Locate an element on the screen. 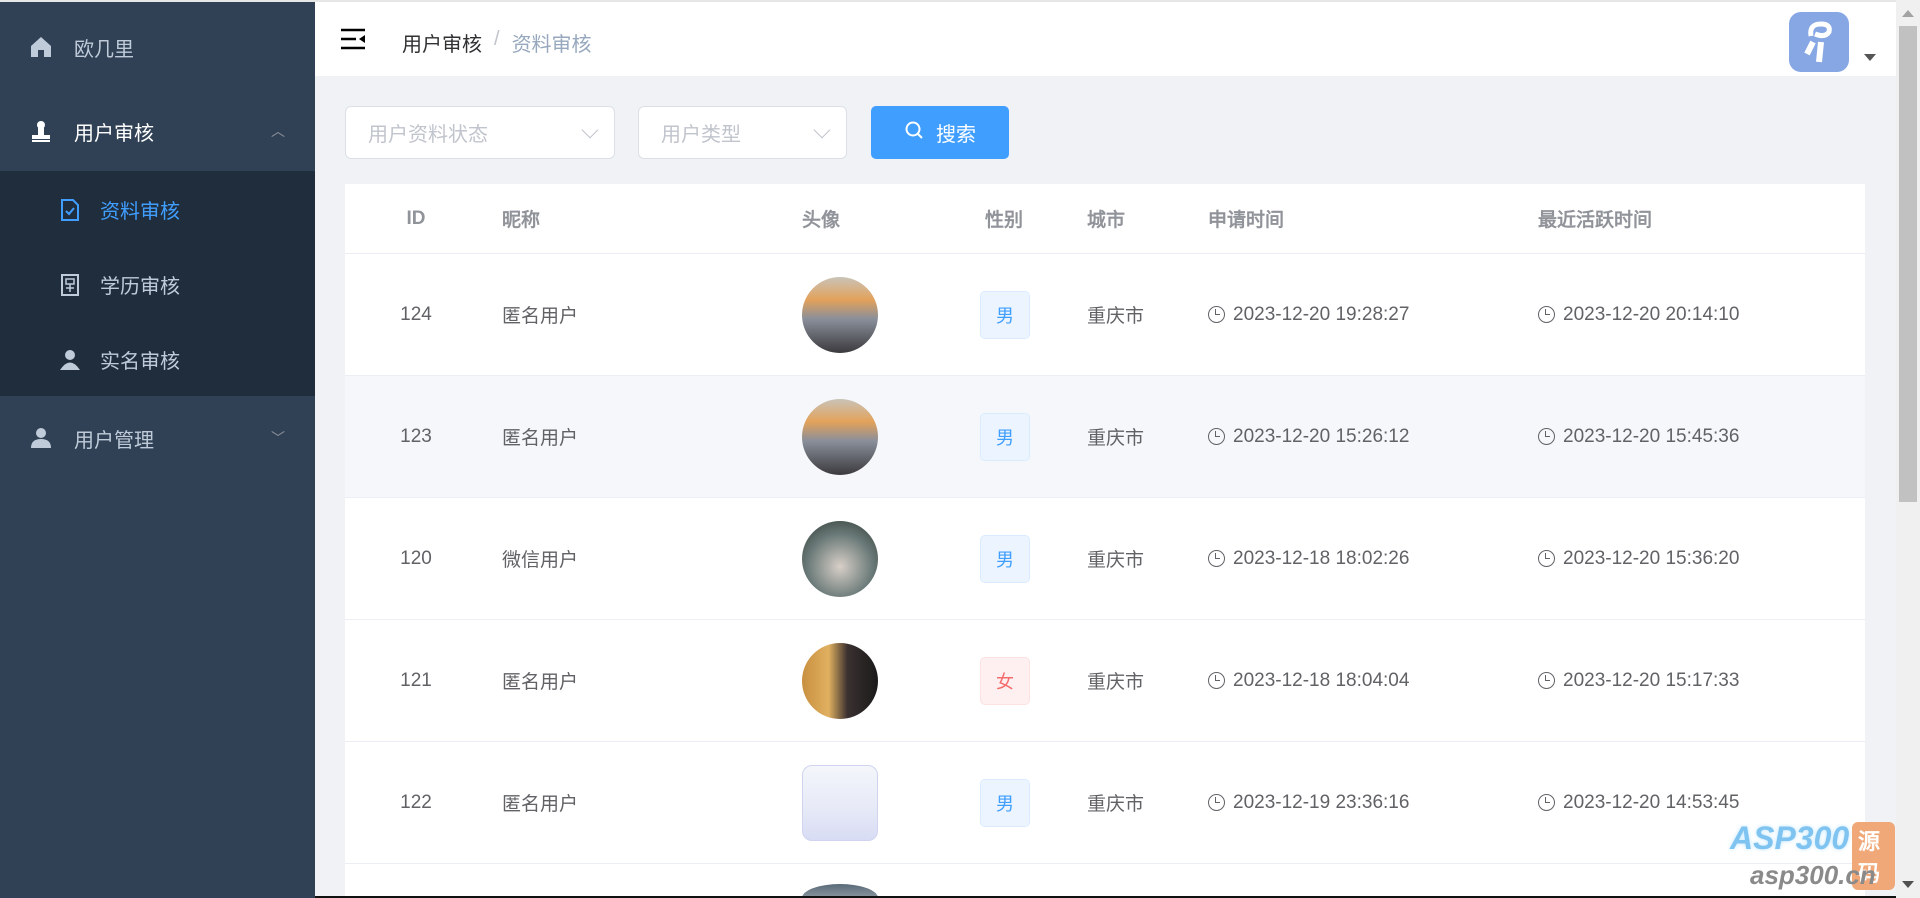 This screenshot has width=1920, height=898. select-placeholder: 用户资料状态 is located at coordinates (428, 135).